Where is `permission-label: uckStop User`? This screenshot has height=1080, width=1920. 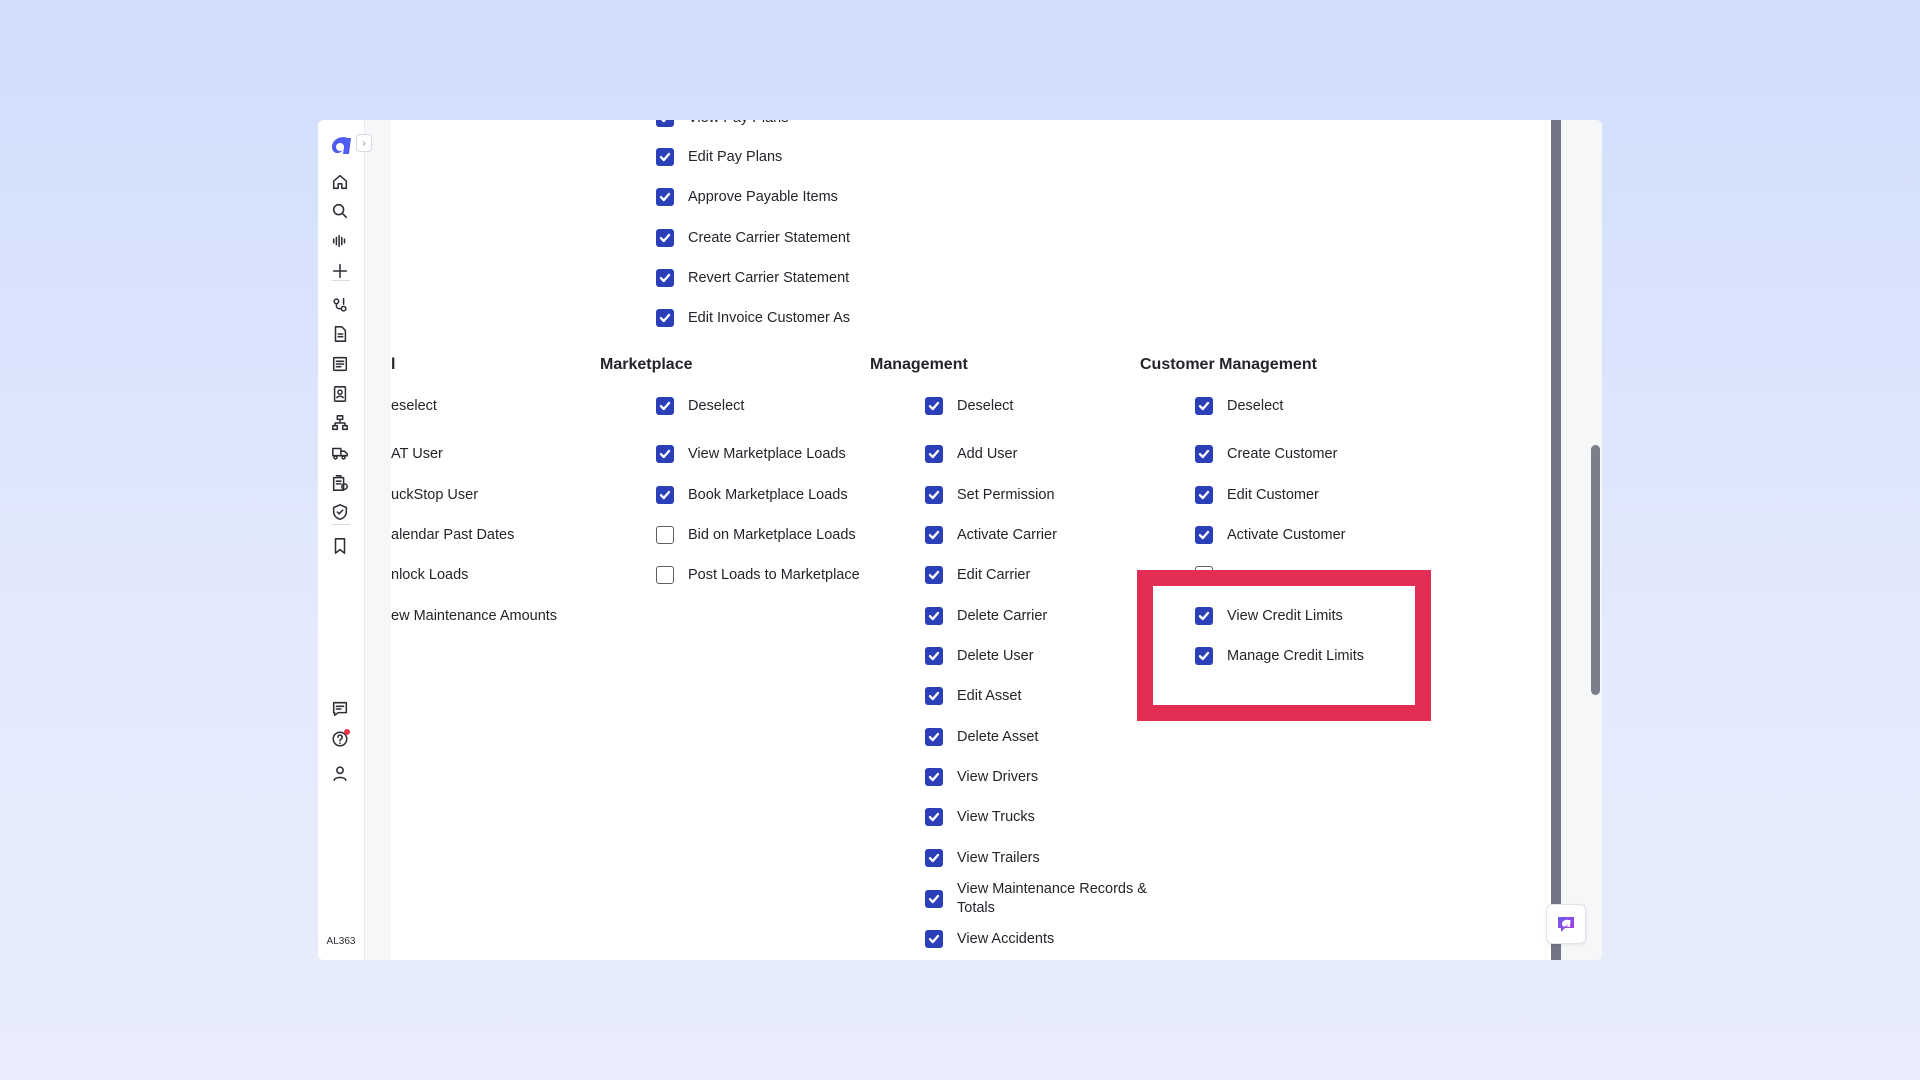 permission-label: uckStop User is located at coordinates (435, 495).